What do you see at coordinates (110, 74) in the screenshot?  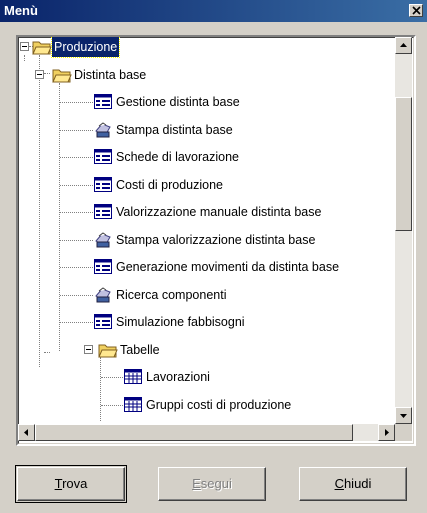 I see `tree-item-label: Distinta base` at bounding box center [110, 74].